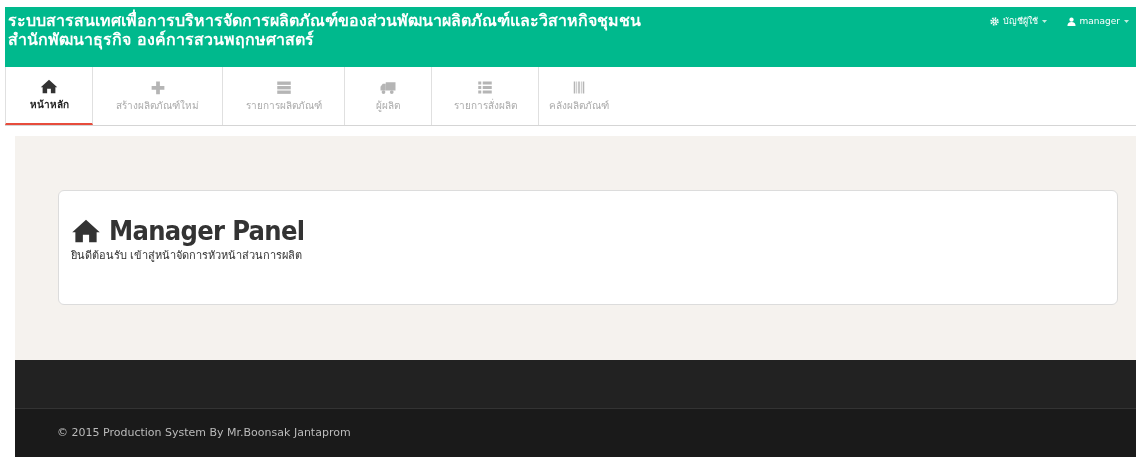 Image resolution: width=1136 pixels, height=457 pixels. What do you see at coordinates (1018, 22) in the screenshot?
I see `header-menu: บัญชีผู้ใช้` at bounding box center [1018, 22].